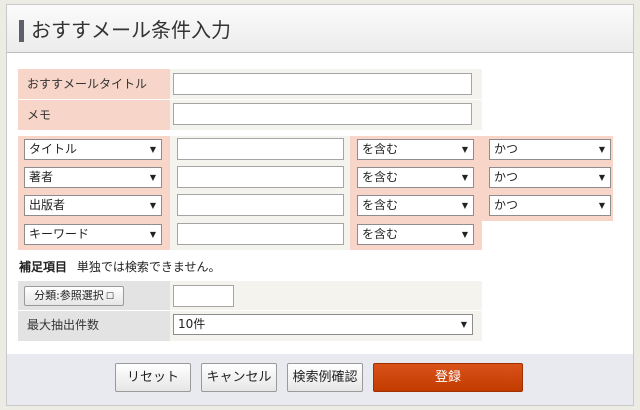 The image size is (640, 410). Describe the element at coordinates (43, 267) in the screenshot. I see `supplement-heading: 補足項目` at that location.